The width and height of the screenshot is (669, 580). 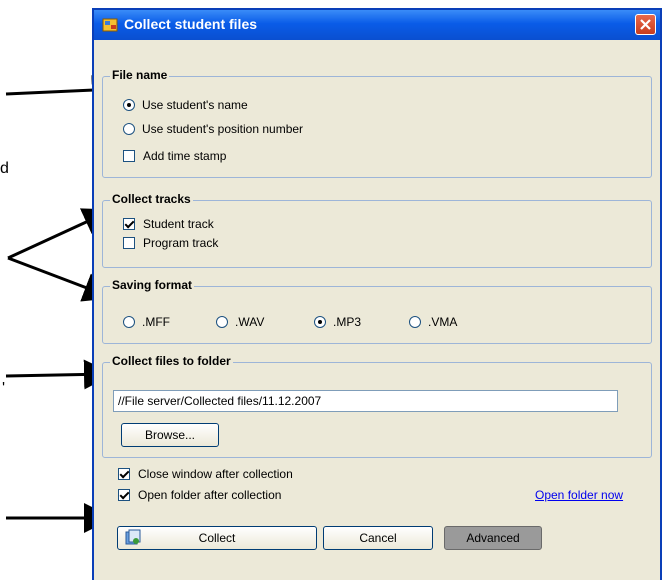 What do you see at coordinates (151, 199) in the screenshot?
I see `collect-tracks-legend: Collect tracks` at bounding box center [151, 199].